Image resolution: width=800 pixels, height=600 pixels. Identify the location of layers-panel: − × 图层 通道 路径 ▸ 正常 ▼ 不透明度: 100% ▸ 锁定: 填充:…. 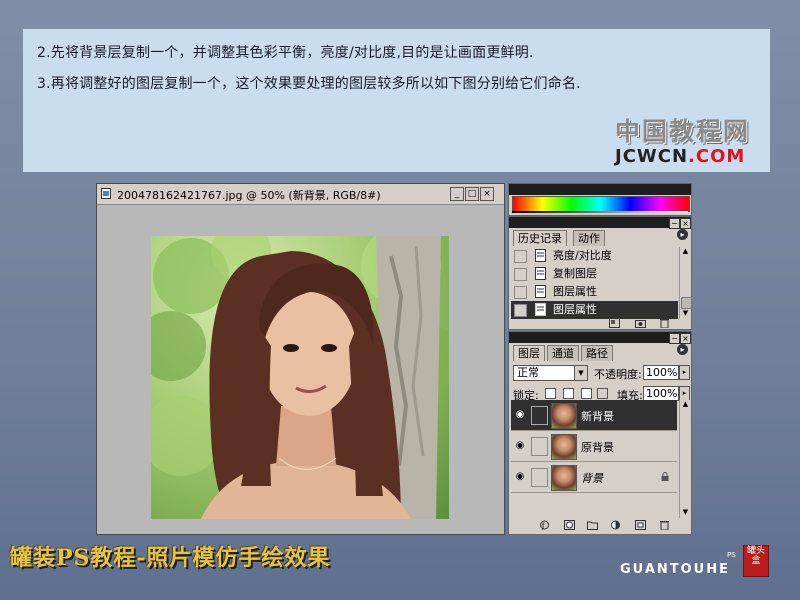
(600, 433).